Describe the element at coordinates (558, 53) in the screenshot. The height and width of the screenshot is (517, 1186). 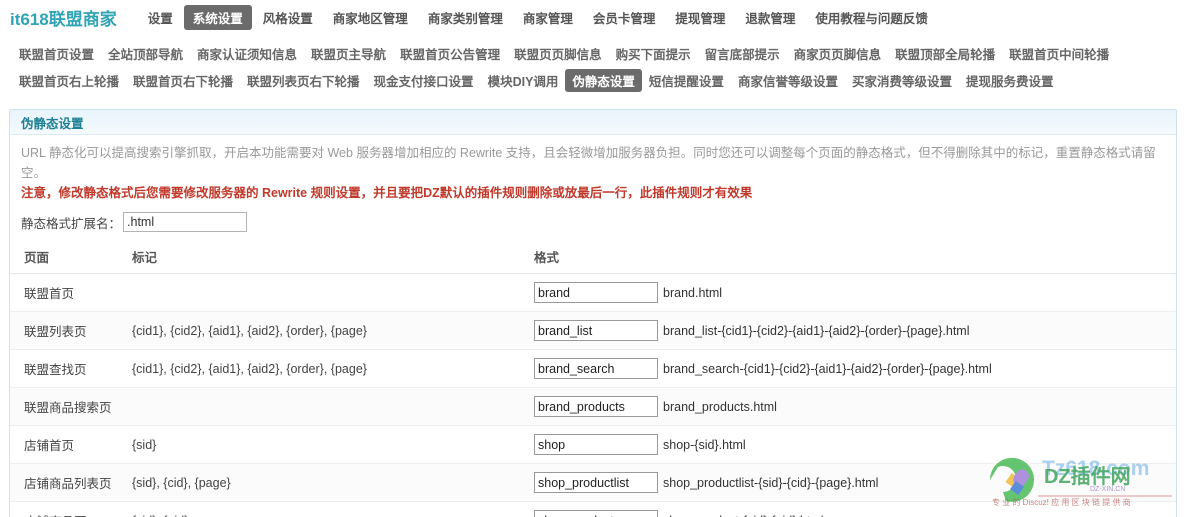
I see `sub-nav-item-0-5: 联盟页页脚信息` at that location.